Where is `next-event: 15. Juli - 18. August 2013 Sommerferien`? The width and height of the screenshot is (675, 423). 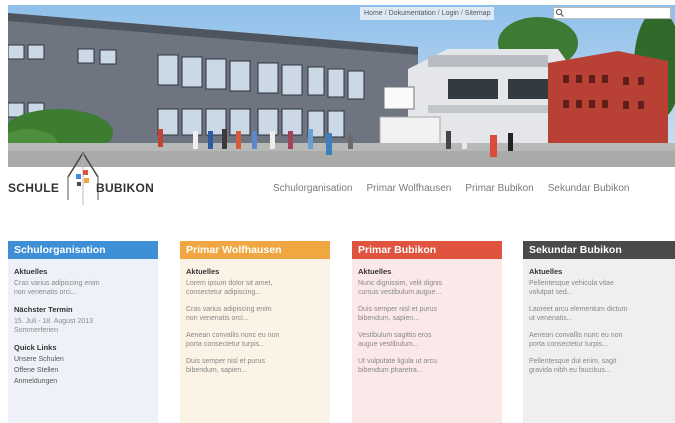
next-event: 15. Juli - 18. August 2013 Sommerferien is located at coordinates (53, 326).